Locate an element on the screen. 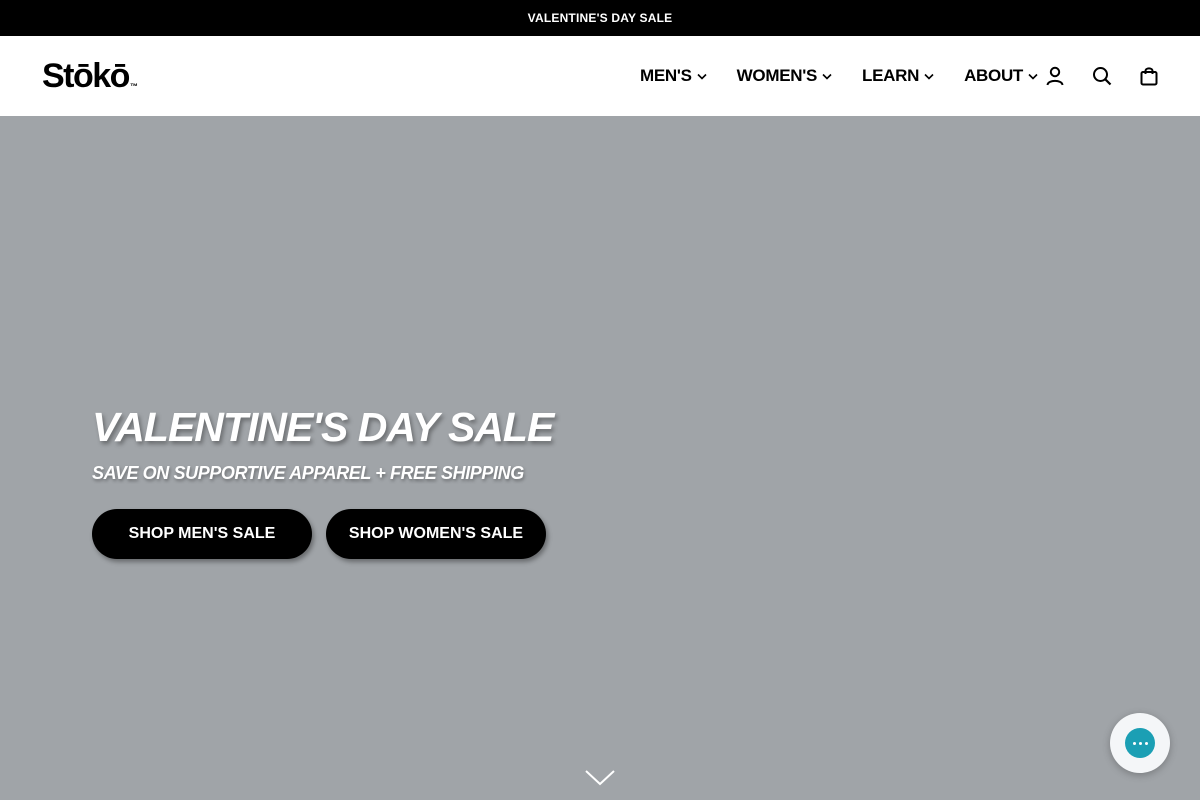 The height and width of the screenshot is (800, 1200). nav-item-mens: MEN'S is located at coordinates (673, 76).